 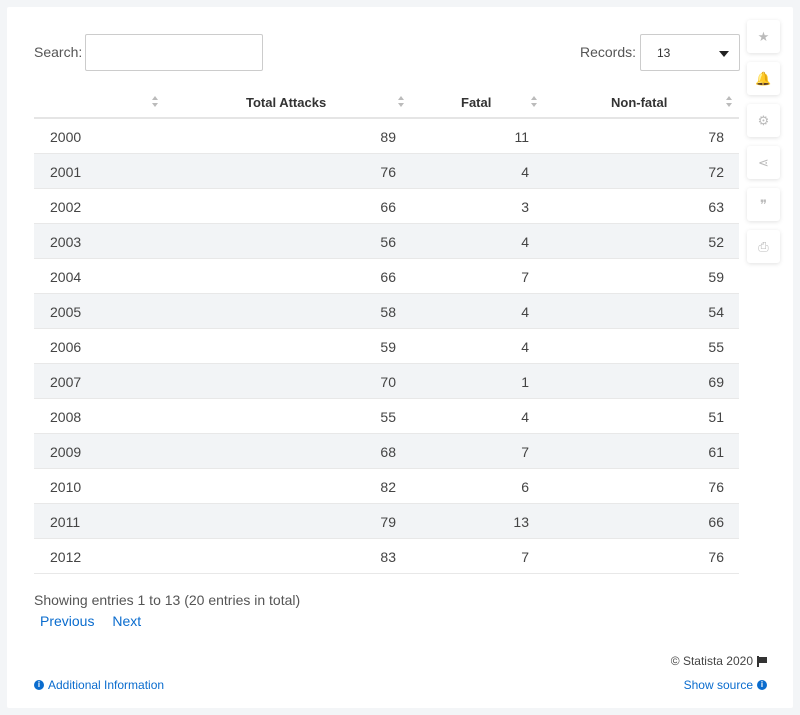 I want to click on share-button: ⋖, so click(x=763, y=162).